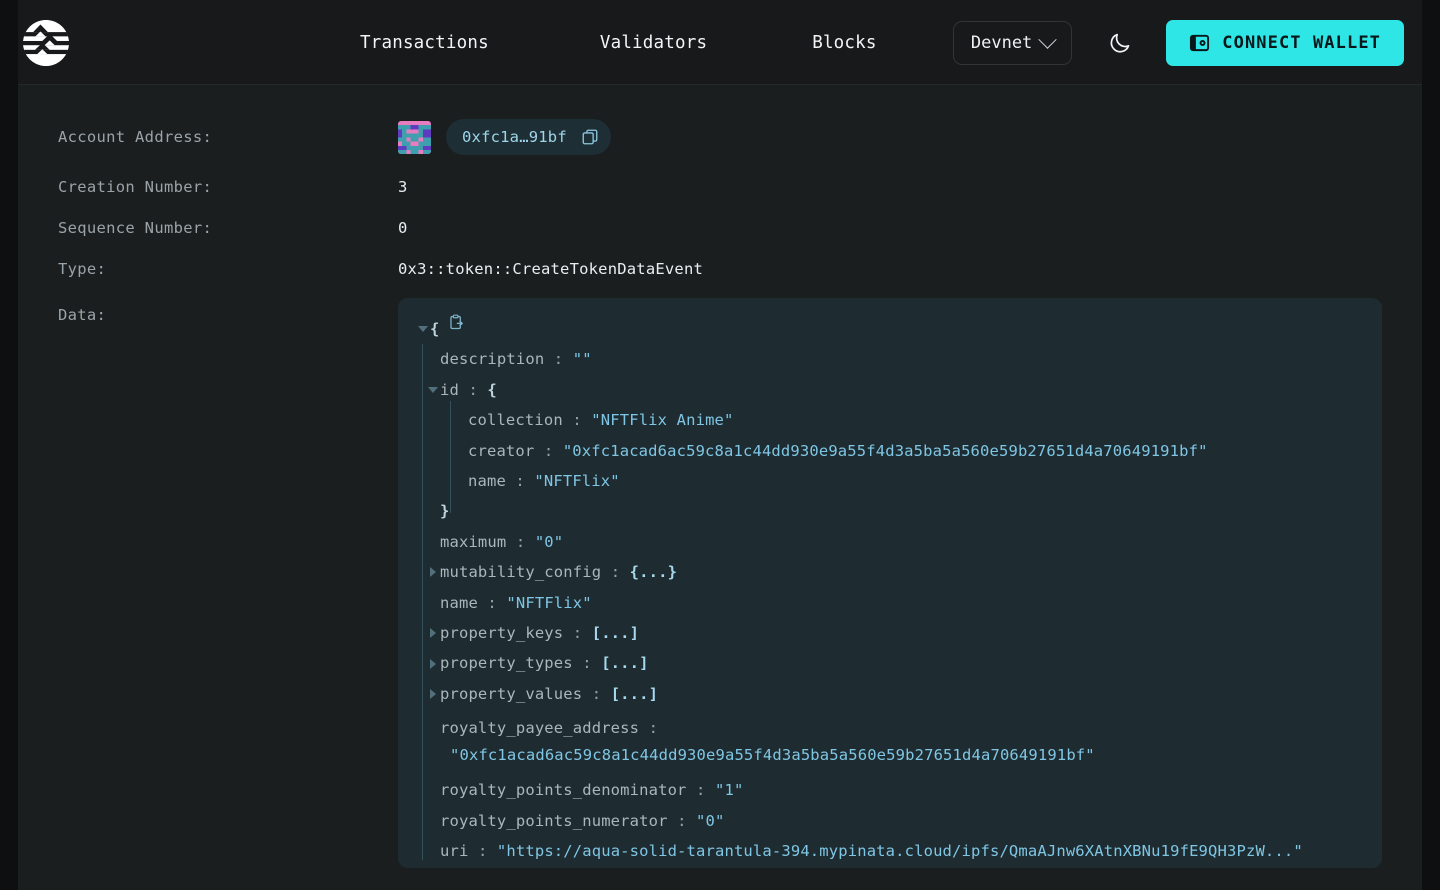 This screenshot has height=890, width=1440. What do you see at coordinates (549, 541) in the screenshot?
I see `json-value-maximum: "0"` at bounding box center [549, 541].